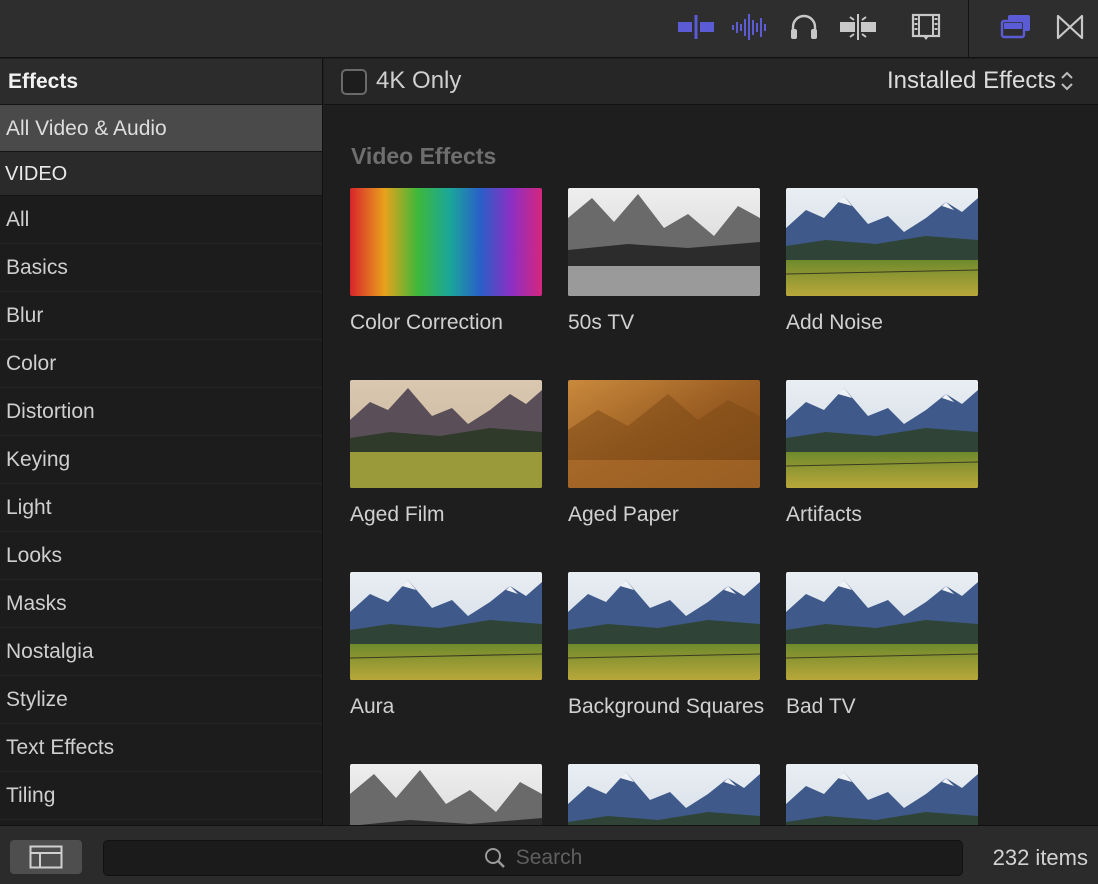  What do you see at coordinates (161, 268) in the screenshot?
I see `sidebar-item-basics: Basics` at bounding box center [161, 268].